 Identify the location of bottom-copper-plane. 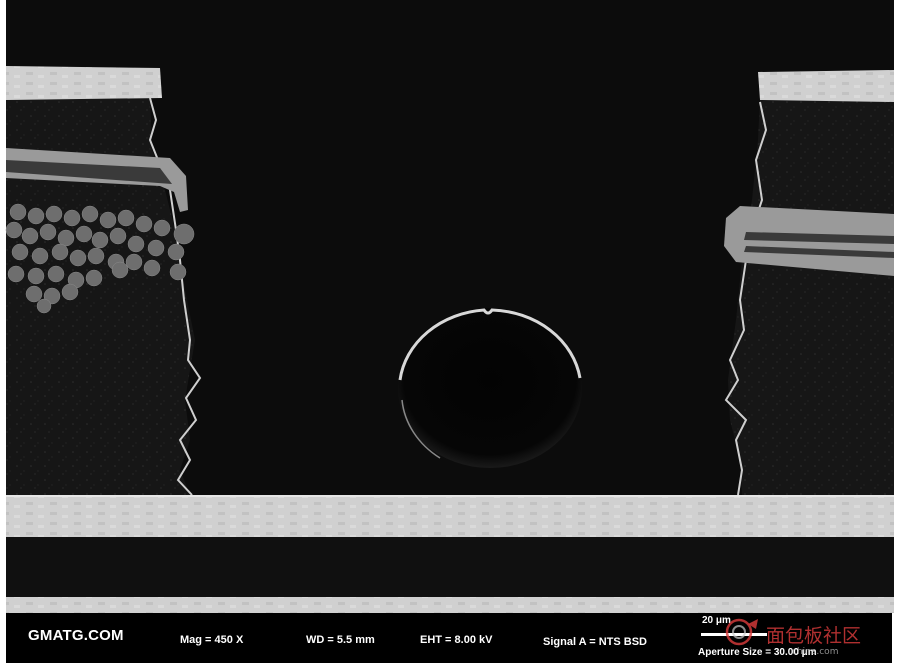
(450, 516).